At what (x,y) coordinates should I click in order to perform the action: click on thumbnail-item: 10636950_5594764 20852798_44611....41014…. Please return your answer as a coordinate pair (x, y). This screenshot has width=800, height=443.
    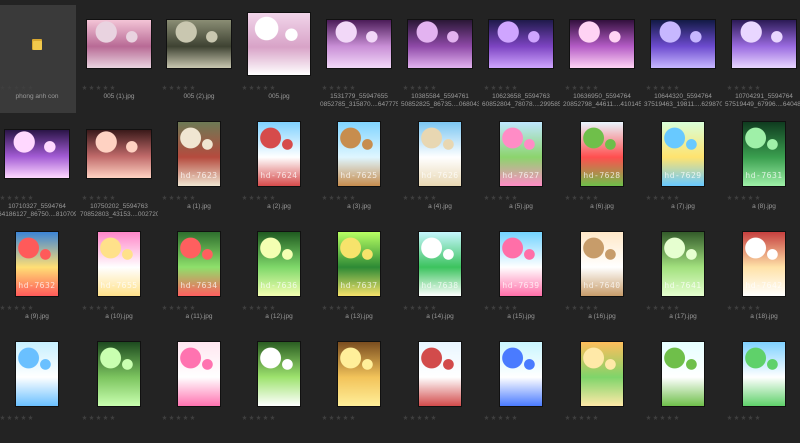
    Looking at the image, I should click on (602, 59).